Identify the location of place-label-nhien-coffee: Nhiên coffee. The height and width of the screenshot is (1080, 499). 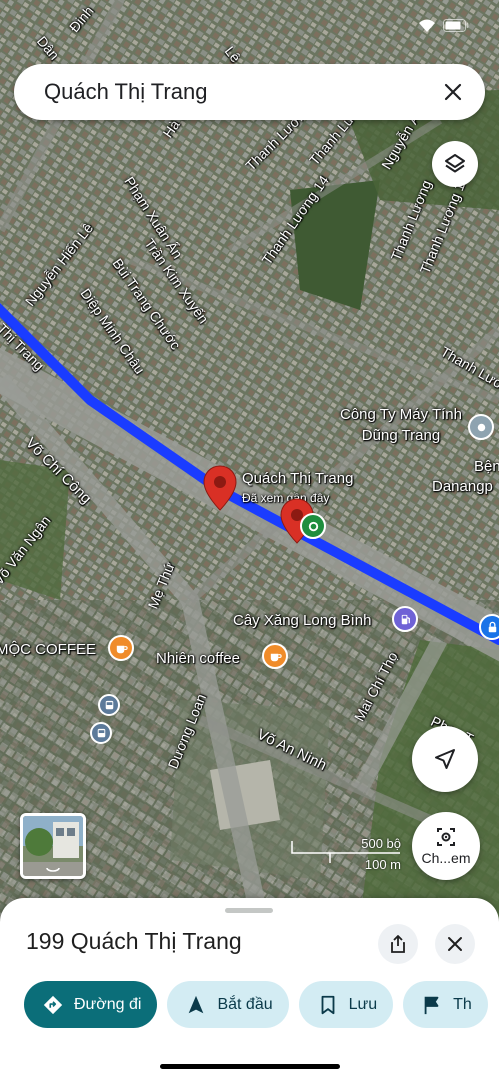
(198, 658).